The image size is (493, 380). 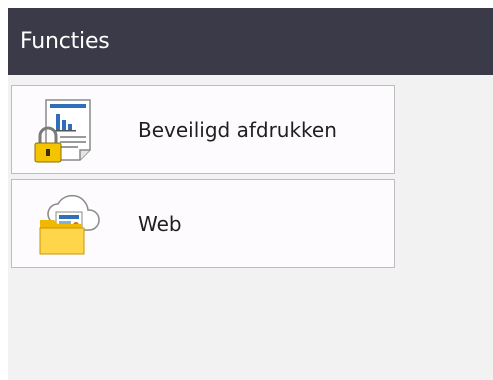 I want to click on web-folder-icon, so click(x=67, y=224).